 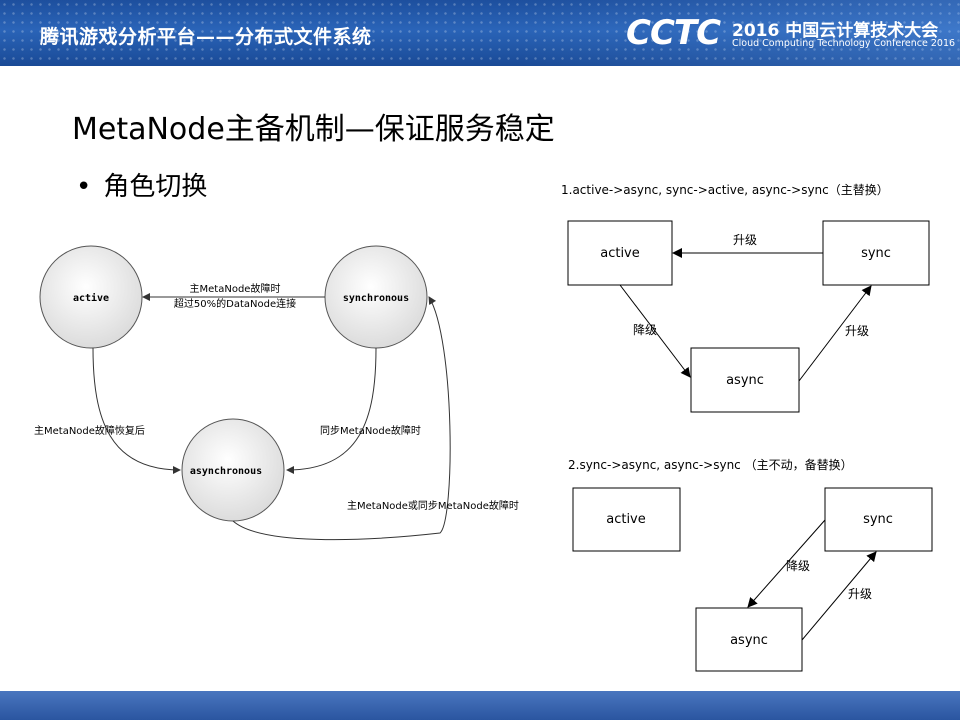 I want to click on scenario-2-active-label: active, so click(x=626, y=519).